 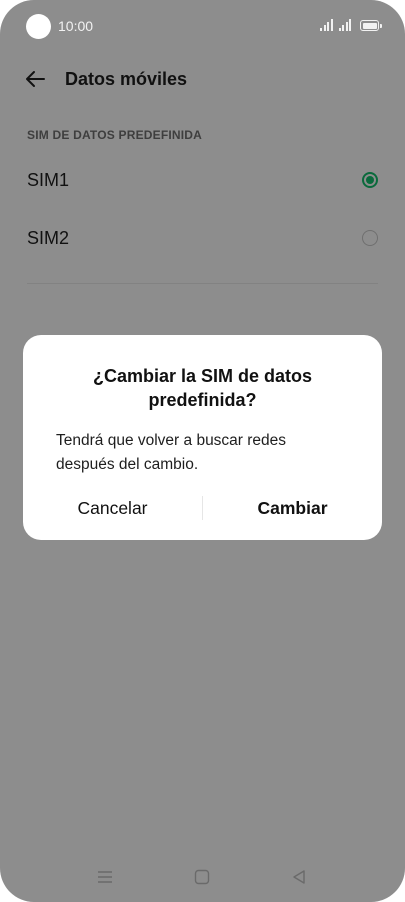 I want to click on dialog-message-line: después del cambio., so click(x=127, y=464).